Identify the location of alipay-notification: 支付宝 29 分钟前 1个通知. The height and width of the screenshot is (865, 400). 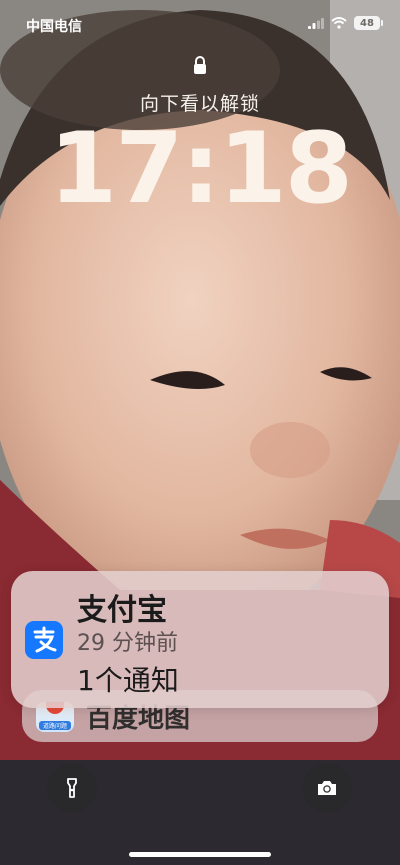
(200, 639).